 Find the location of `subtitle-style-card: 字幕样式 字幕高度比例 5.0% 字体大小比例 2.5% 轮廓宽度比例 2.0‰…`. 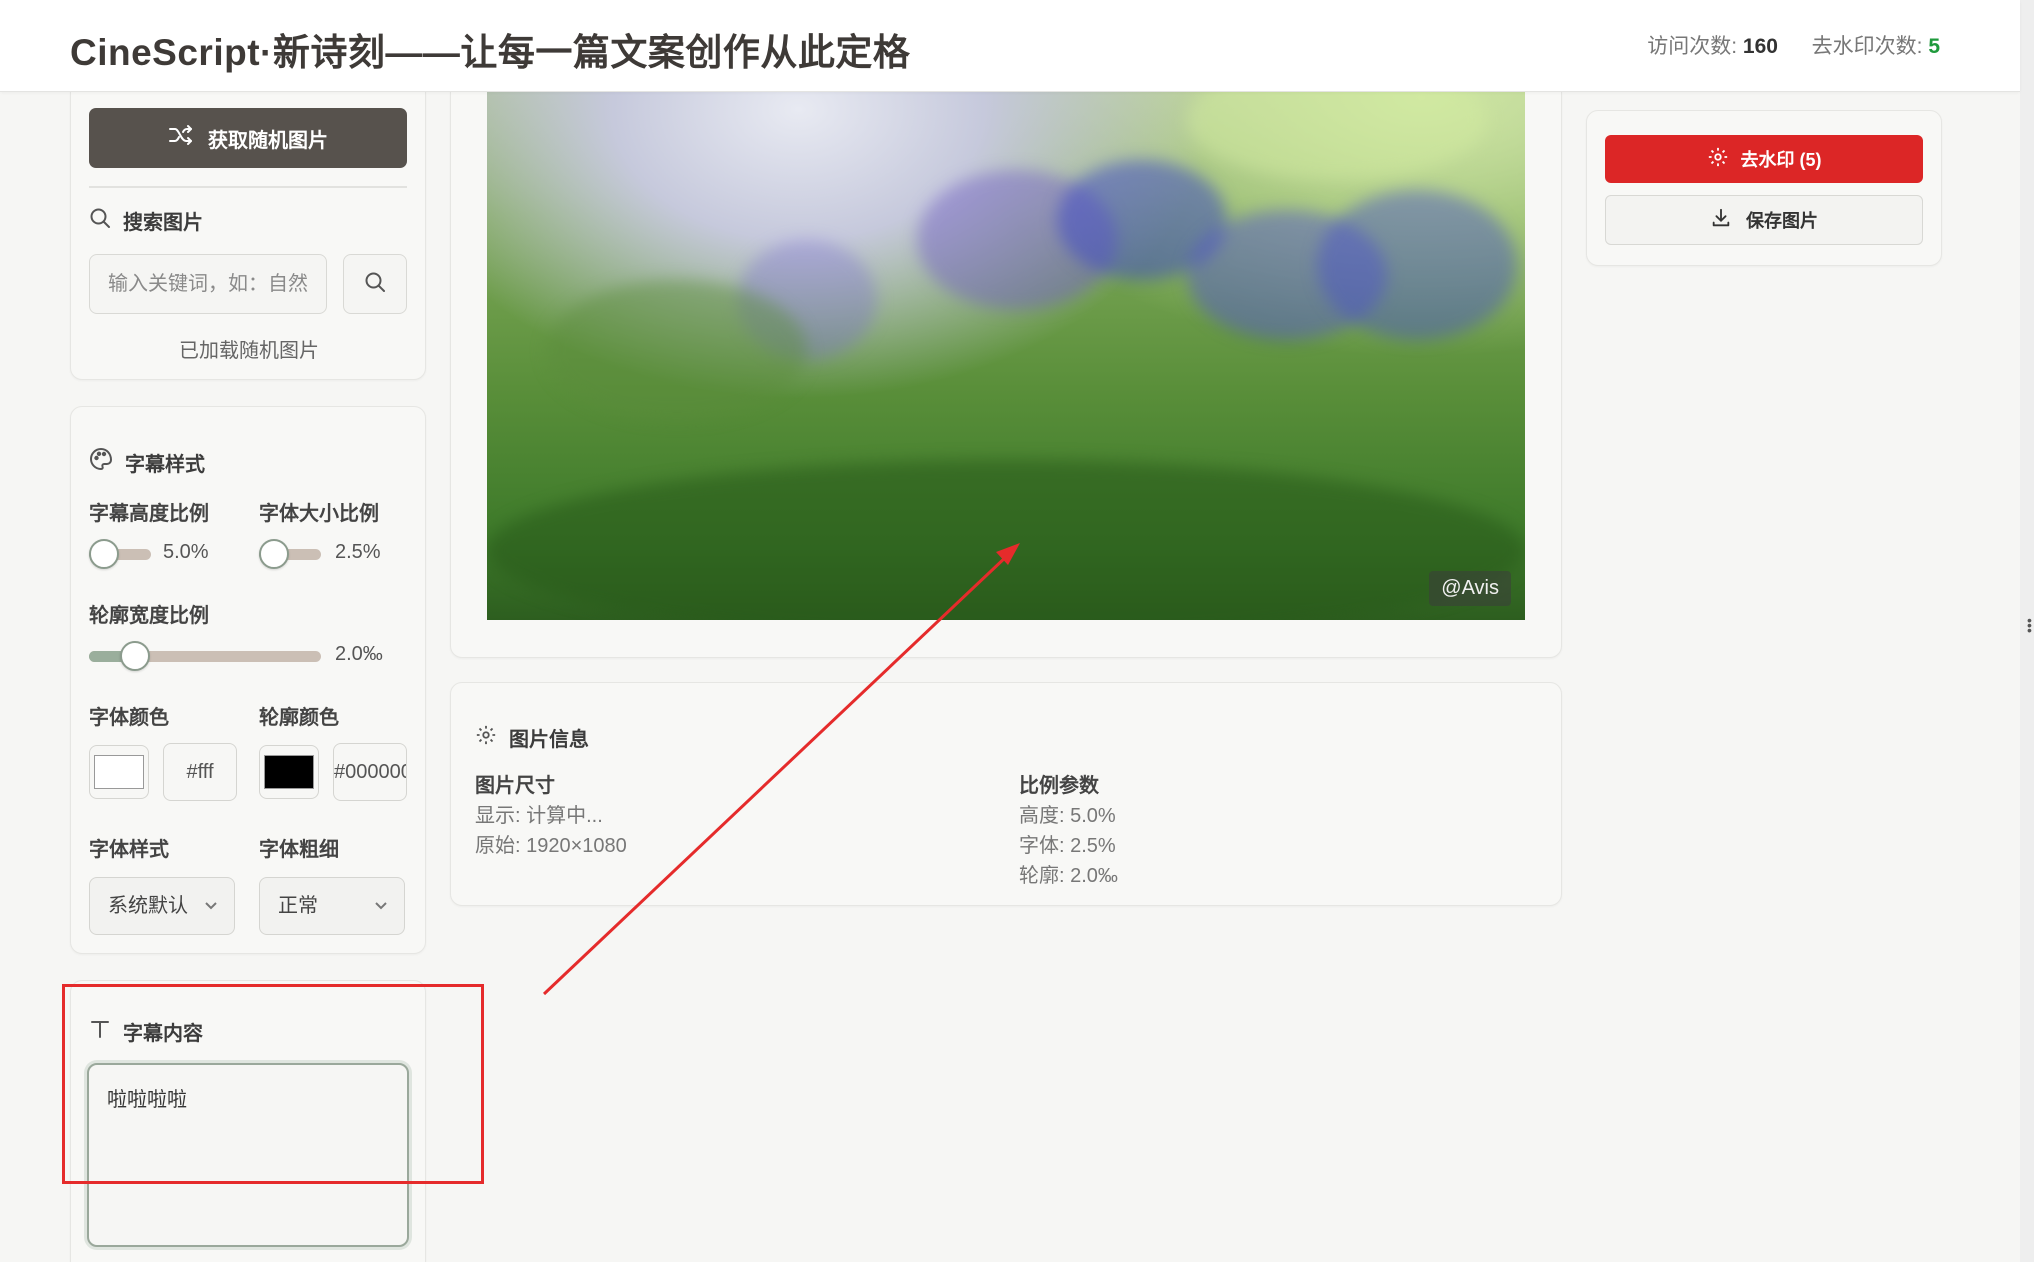

subtitle-style-card: 字幕样式 字幕高度比例 5.0% 字体大小比例 2.5% 轮廓宽度比例 2.0‰… is located at coordinates (248, 680).